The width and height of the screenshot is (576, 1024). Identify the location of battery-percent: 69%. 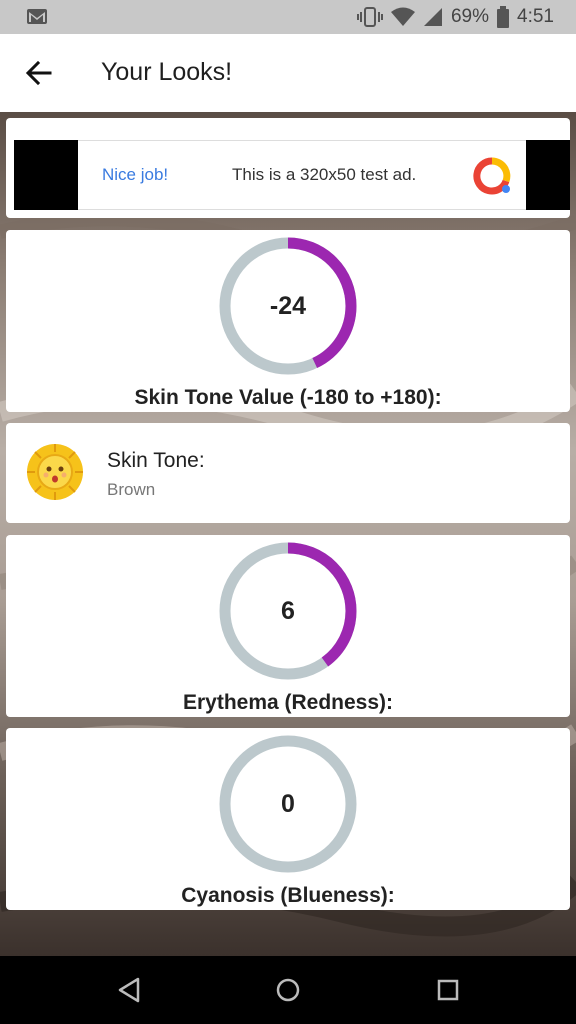
(470, 16).